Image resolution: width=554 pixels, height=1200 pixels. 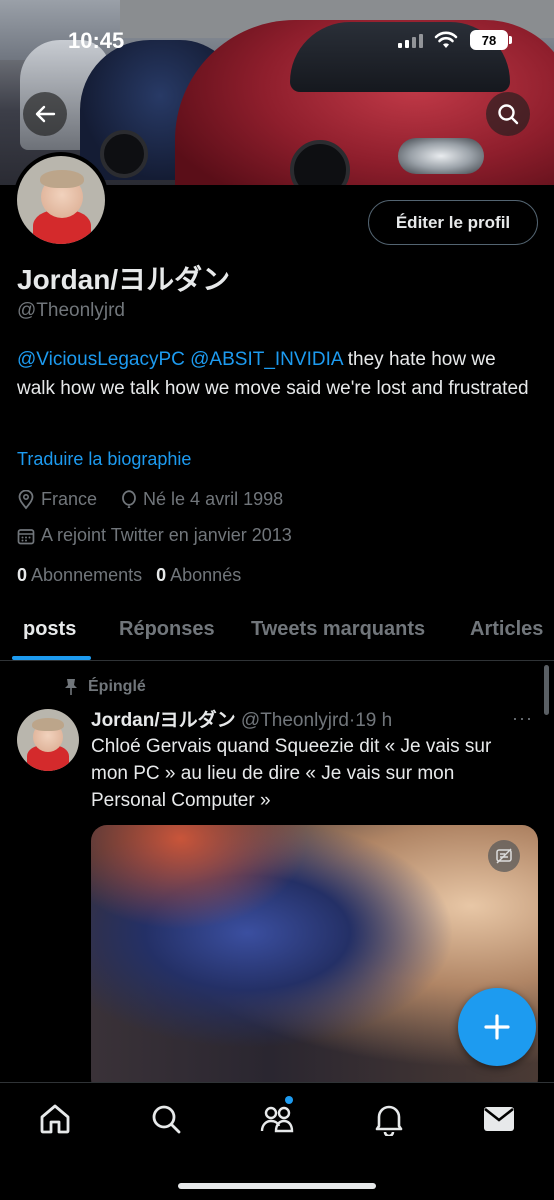 What do you see at coordinates (289, 1100) in the screenshot?
I see `communities-notification-dot` at bounding box center [289, 1100].